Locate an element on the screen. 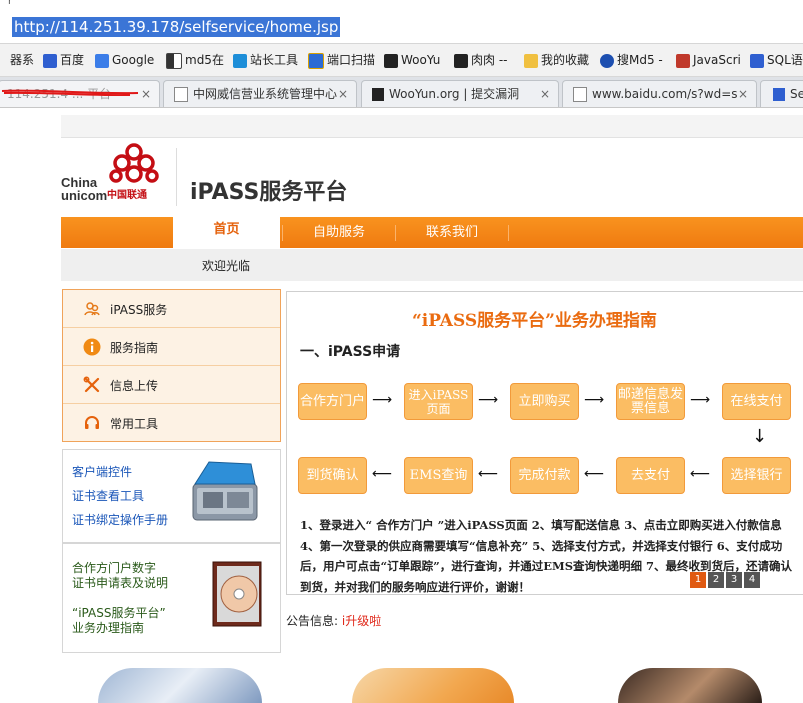 Image resolution: width=803 pixels, height=703 pixels. brand-title: iPASS服务平台 is located at coordinates (269, 192).